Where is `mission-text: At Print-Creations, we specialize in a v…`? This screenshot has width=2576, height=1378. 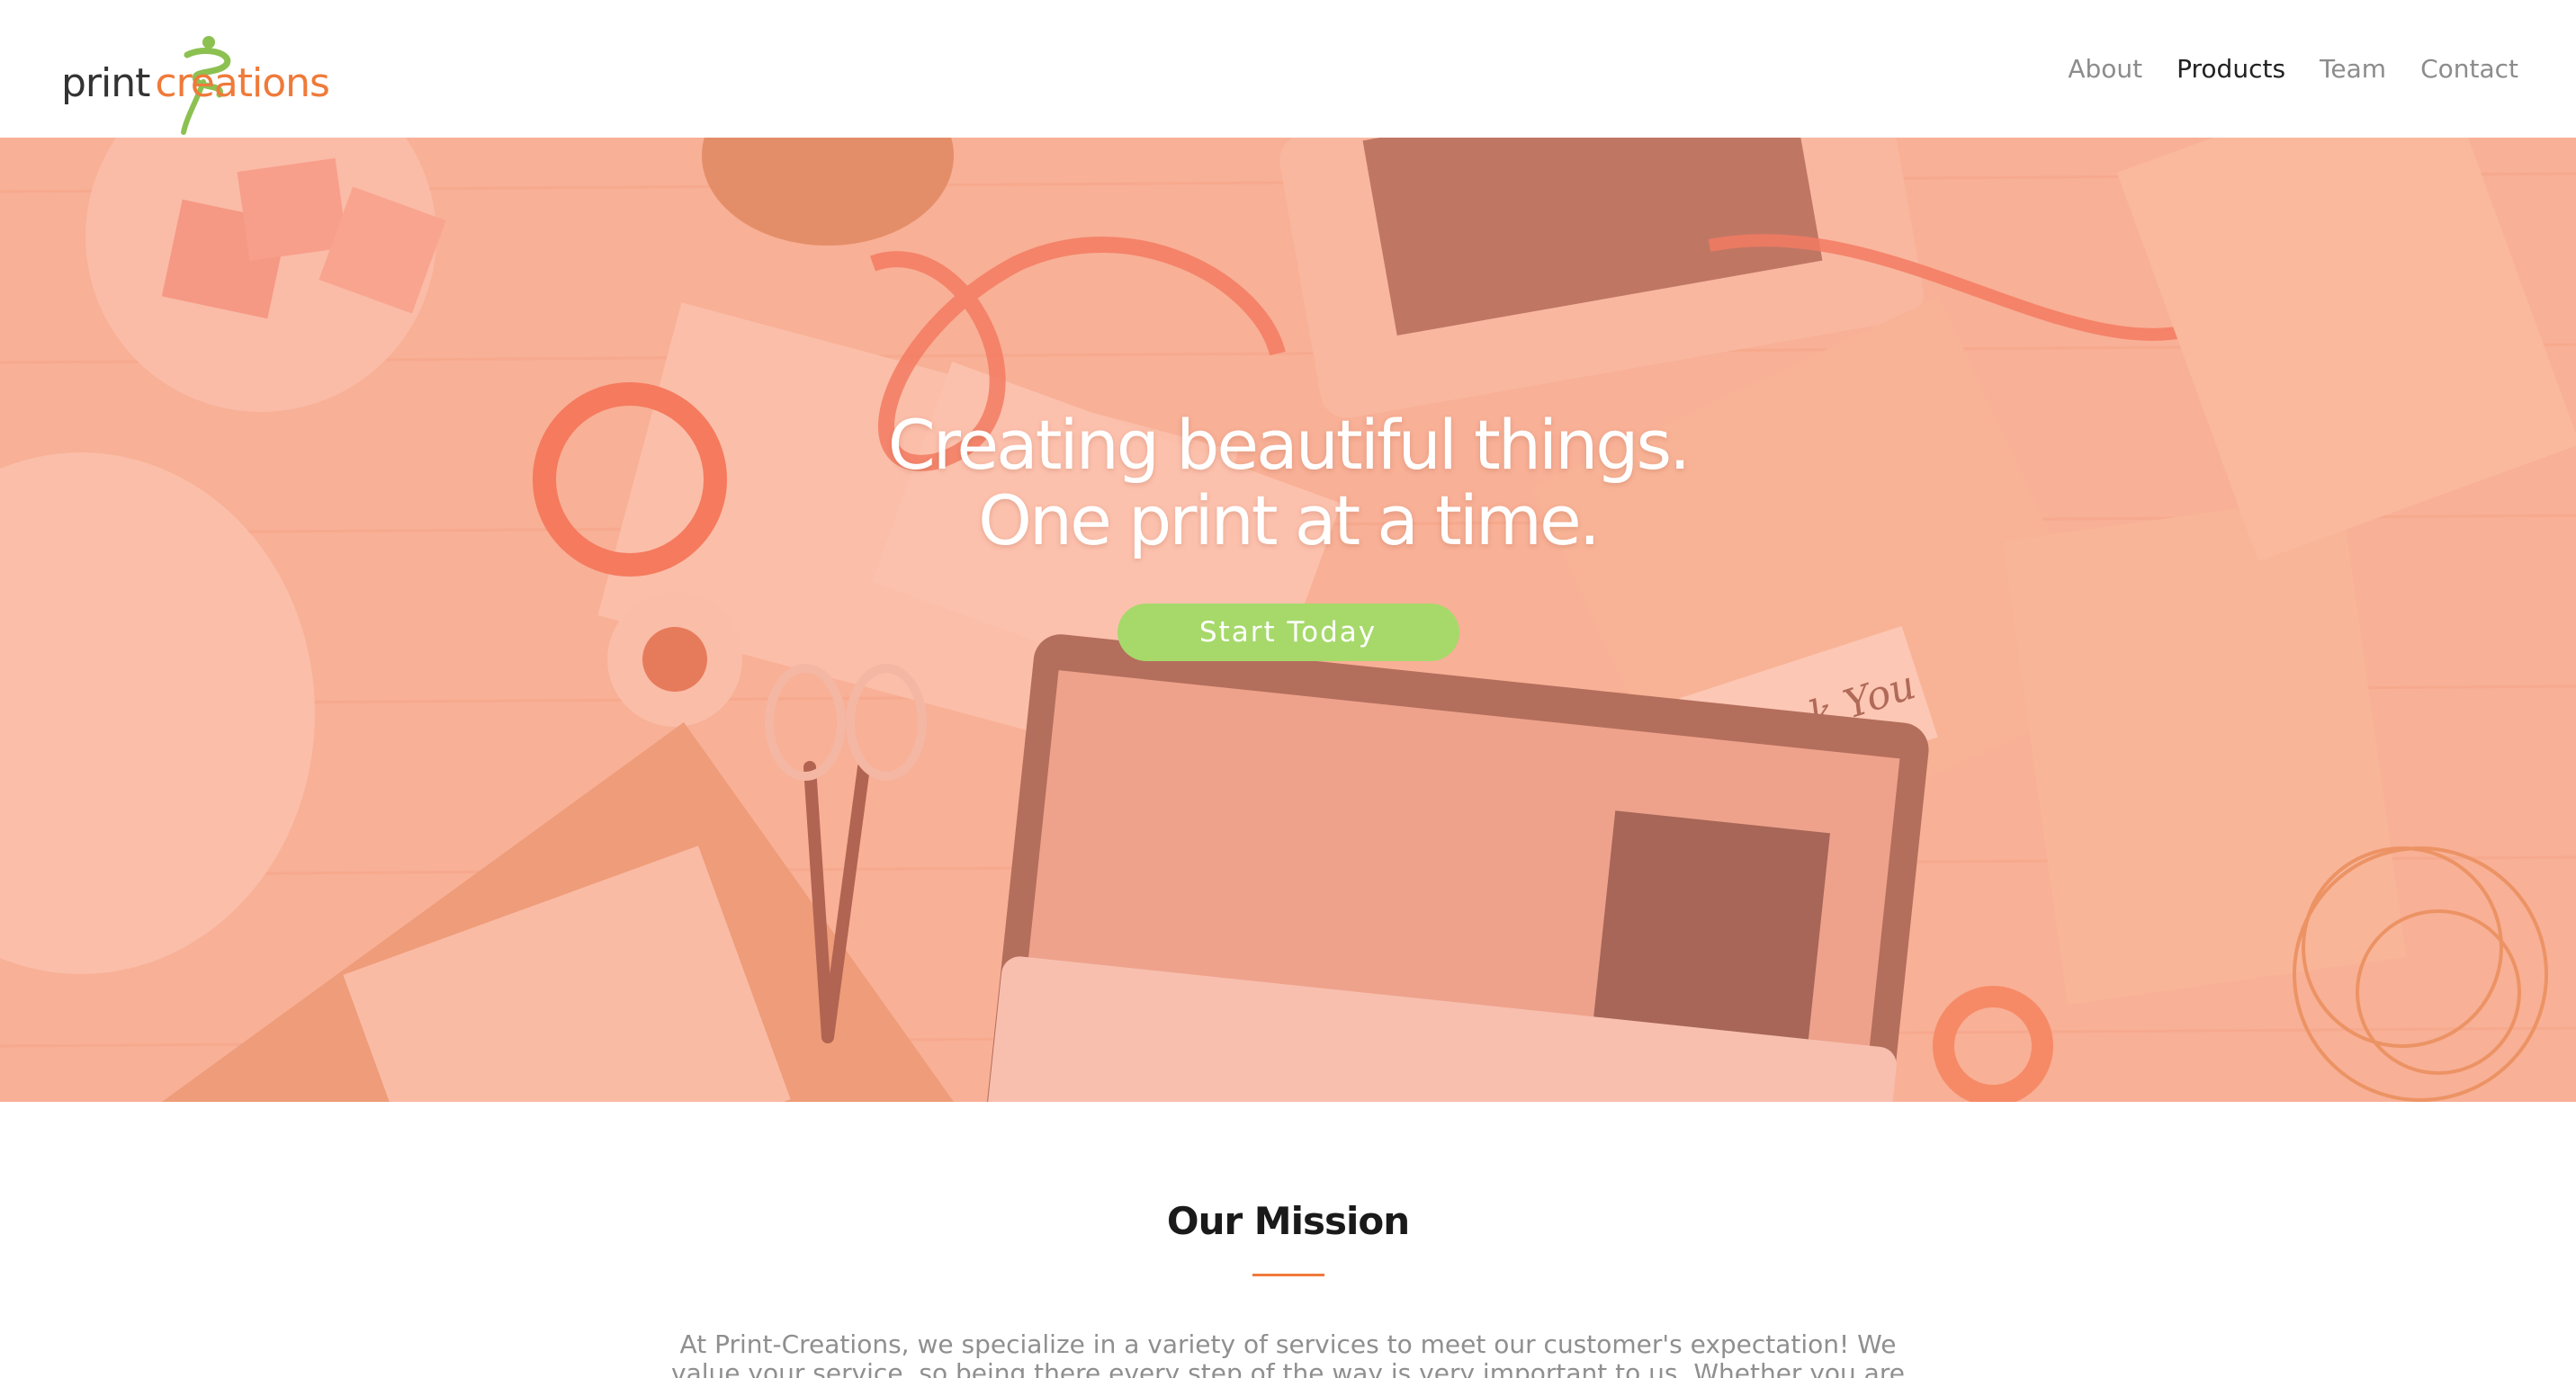 mission-text: At Print-Creations, we specialize in a v… is located at coordinates (1288, 1353).